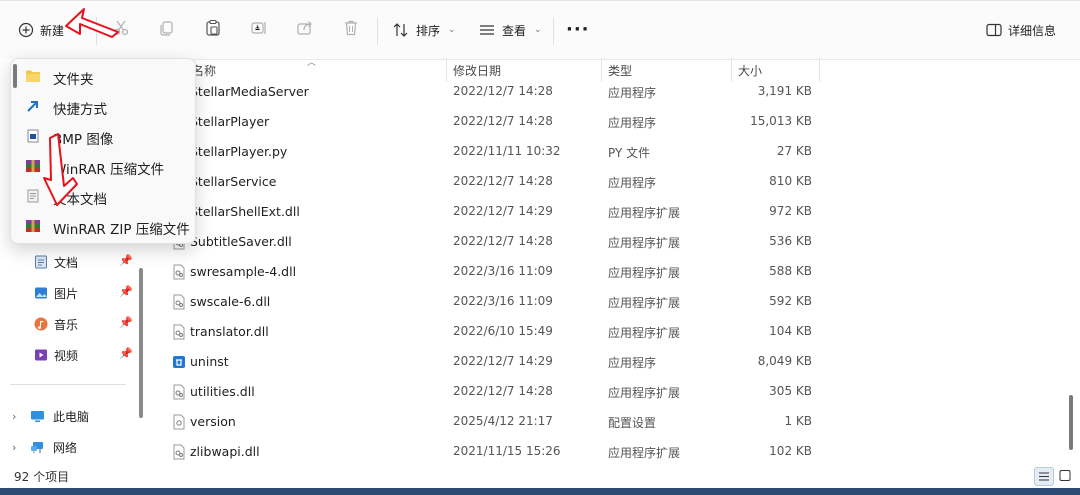 The height and width of the screenshot is (495, 1080). Describe the element at coordinates (103, 166) in the screenshot. I see `menu-item-winrar-archive: WinRAR 压缩文件` at that location.